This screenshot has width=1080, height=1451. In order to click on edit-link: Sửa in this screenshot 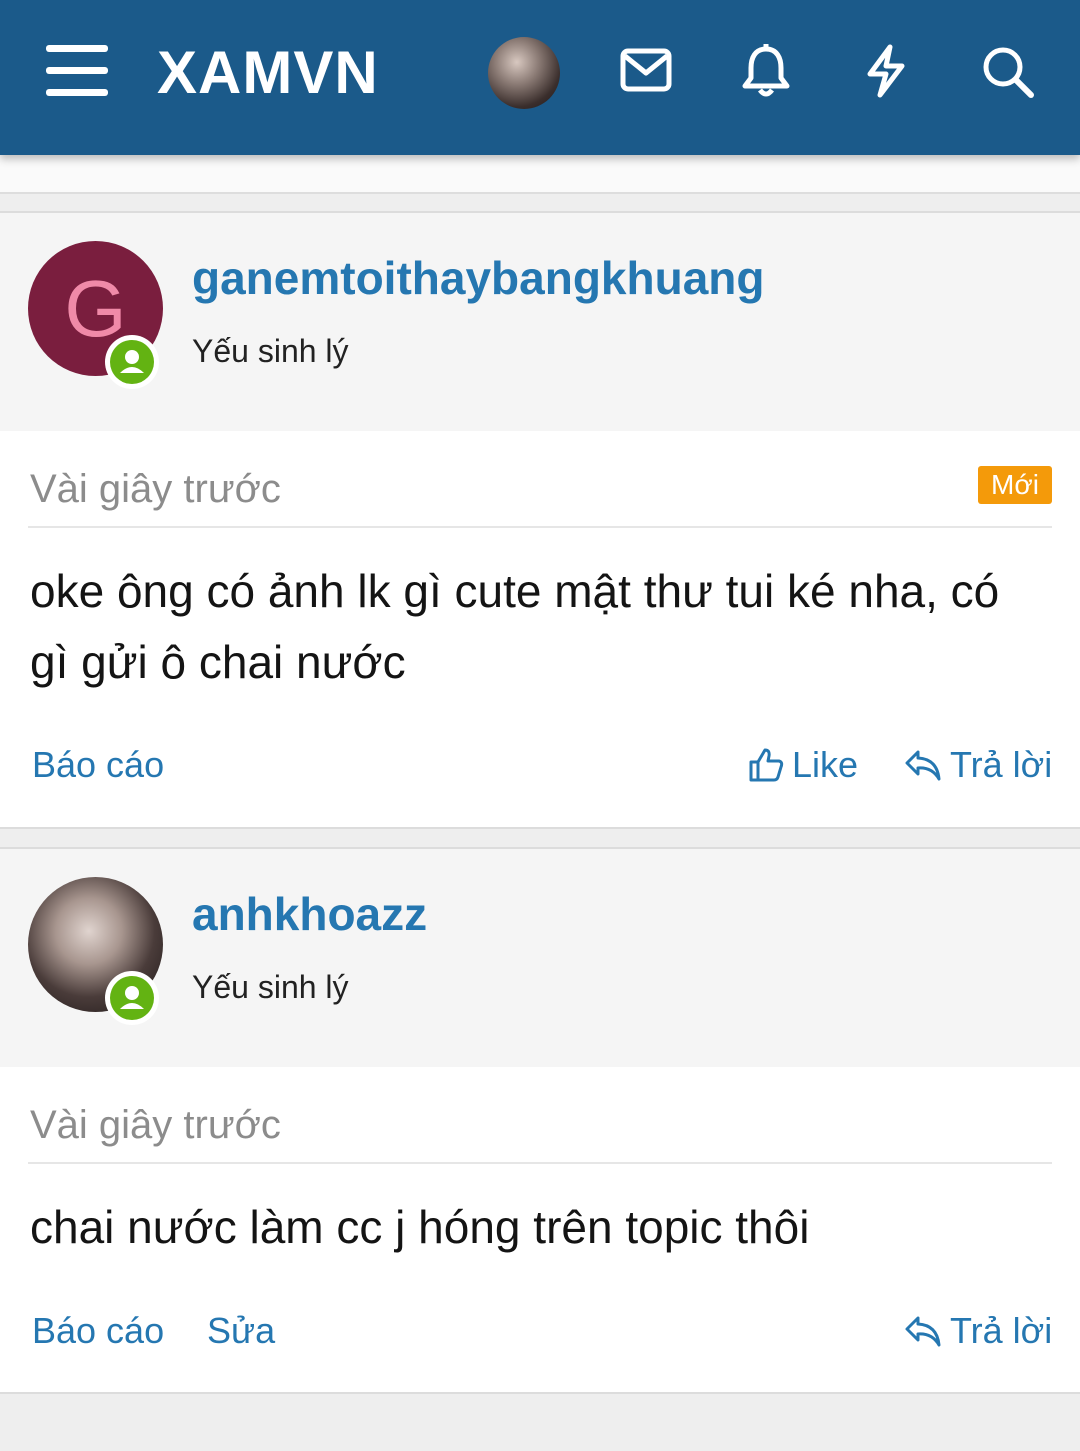, I will do `click(241, 1331)`.